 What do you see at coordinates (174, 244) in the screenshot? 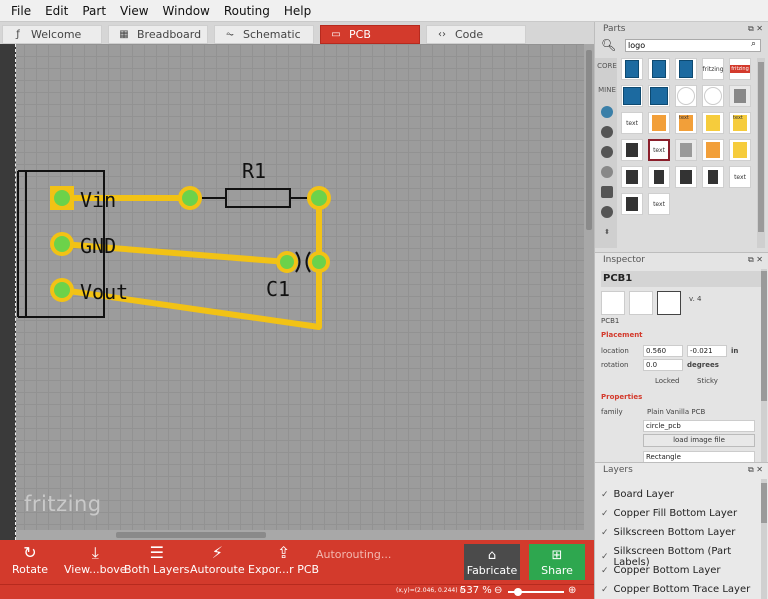
I see `pcb-drawing: Vin GND Vout R1 C1` at bounding box center [174, 244].